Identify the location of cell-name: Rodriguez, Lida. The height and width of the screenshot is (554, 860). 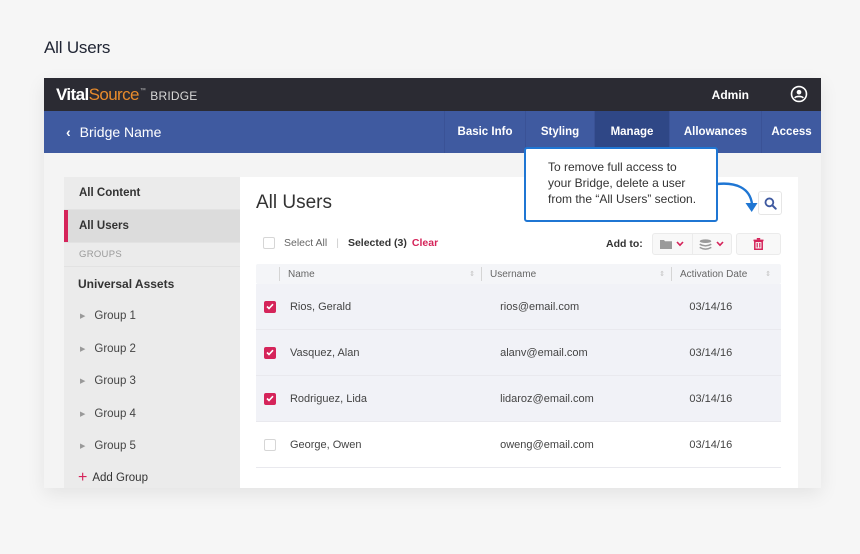
(328, 398).